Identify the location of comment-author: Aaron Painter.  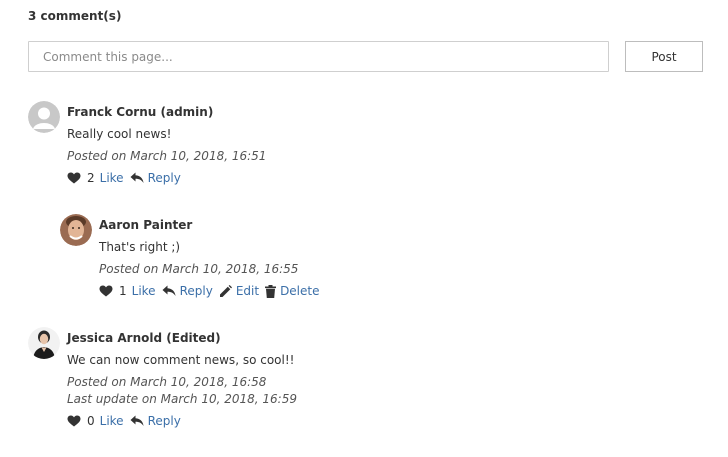
(379, 225).